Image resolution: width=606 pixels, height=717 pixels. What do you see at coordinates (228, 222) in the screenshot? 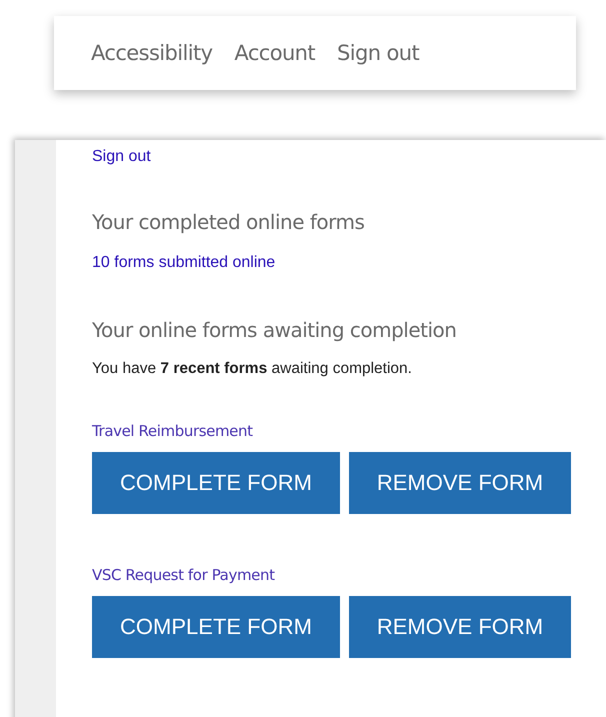
I see `section-heading: Your completed online forms` at bounding box center [228, 222].